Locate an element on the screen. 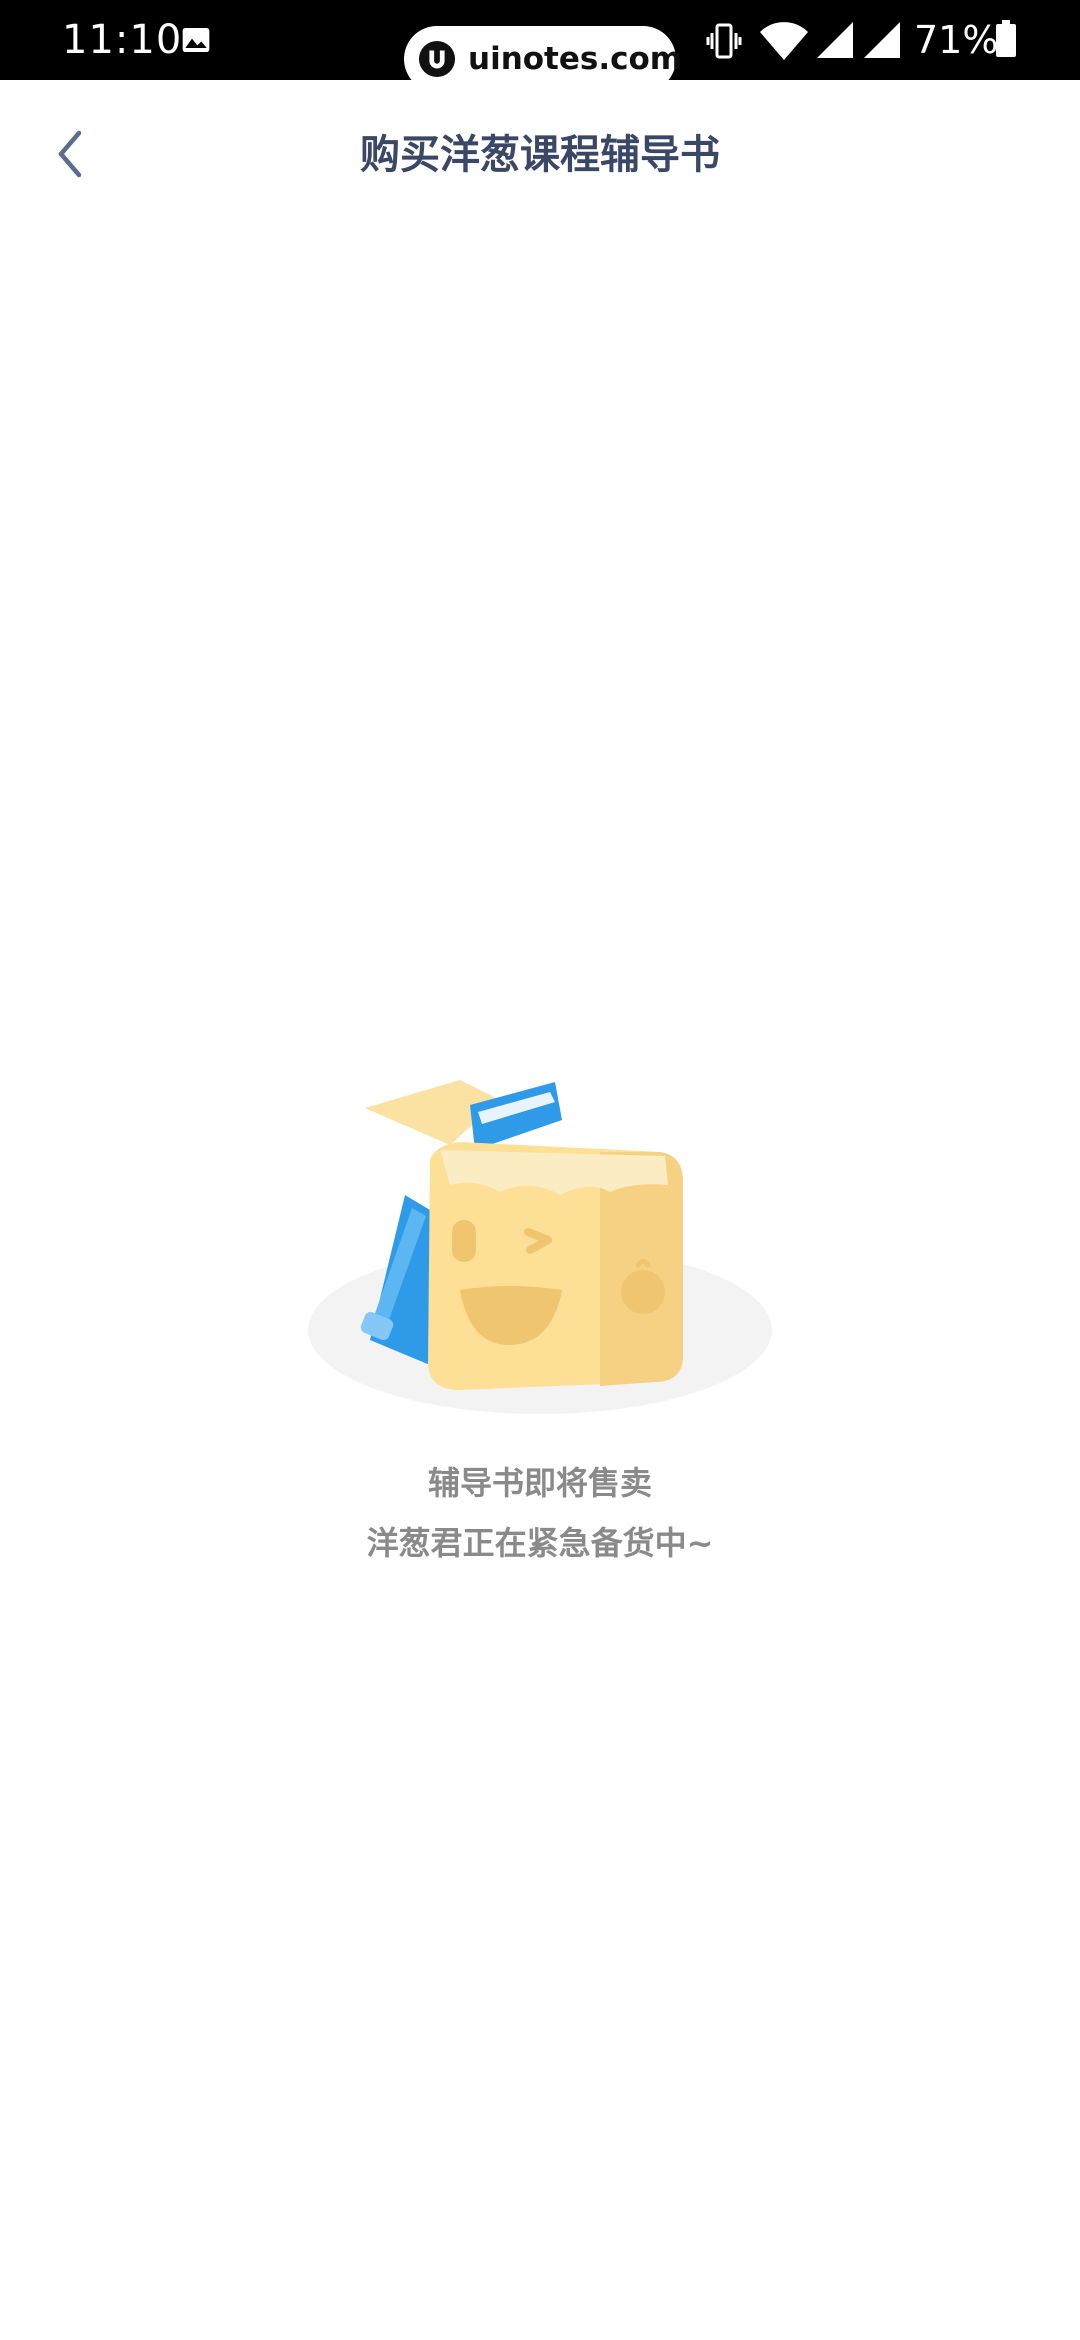  gallery-icon is located at coordinates (196, 40).